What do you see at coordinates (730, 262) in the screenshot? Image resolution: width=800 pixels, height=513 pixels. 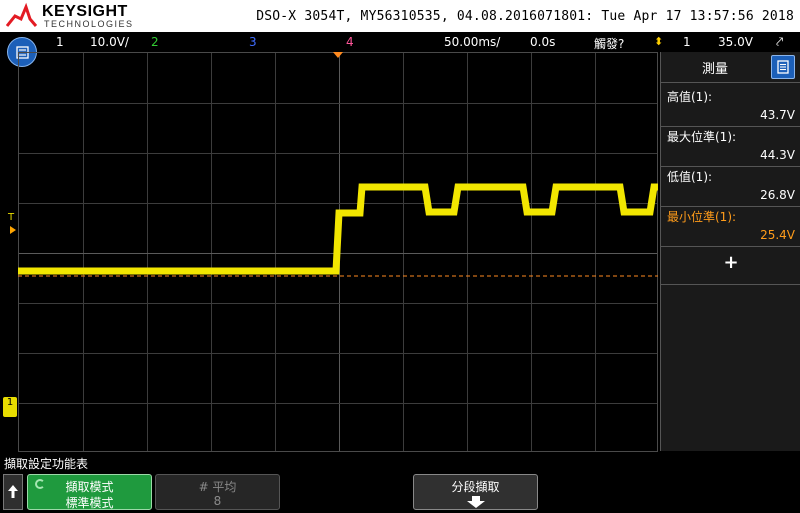 I see `add-measurement-button: +` at bounding box center [730, 262].